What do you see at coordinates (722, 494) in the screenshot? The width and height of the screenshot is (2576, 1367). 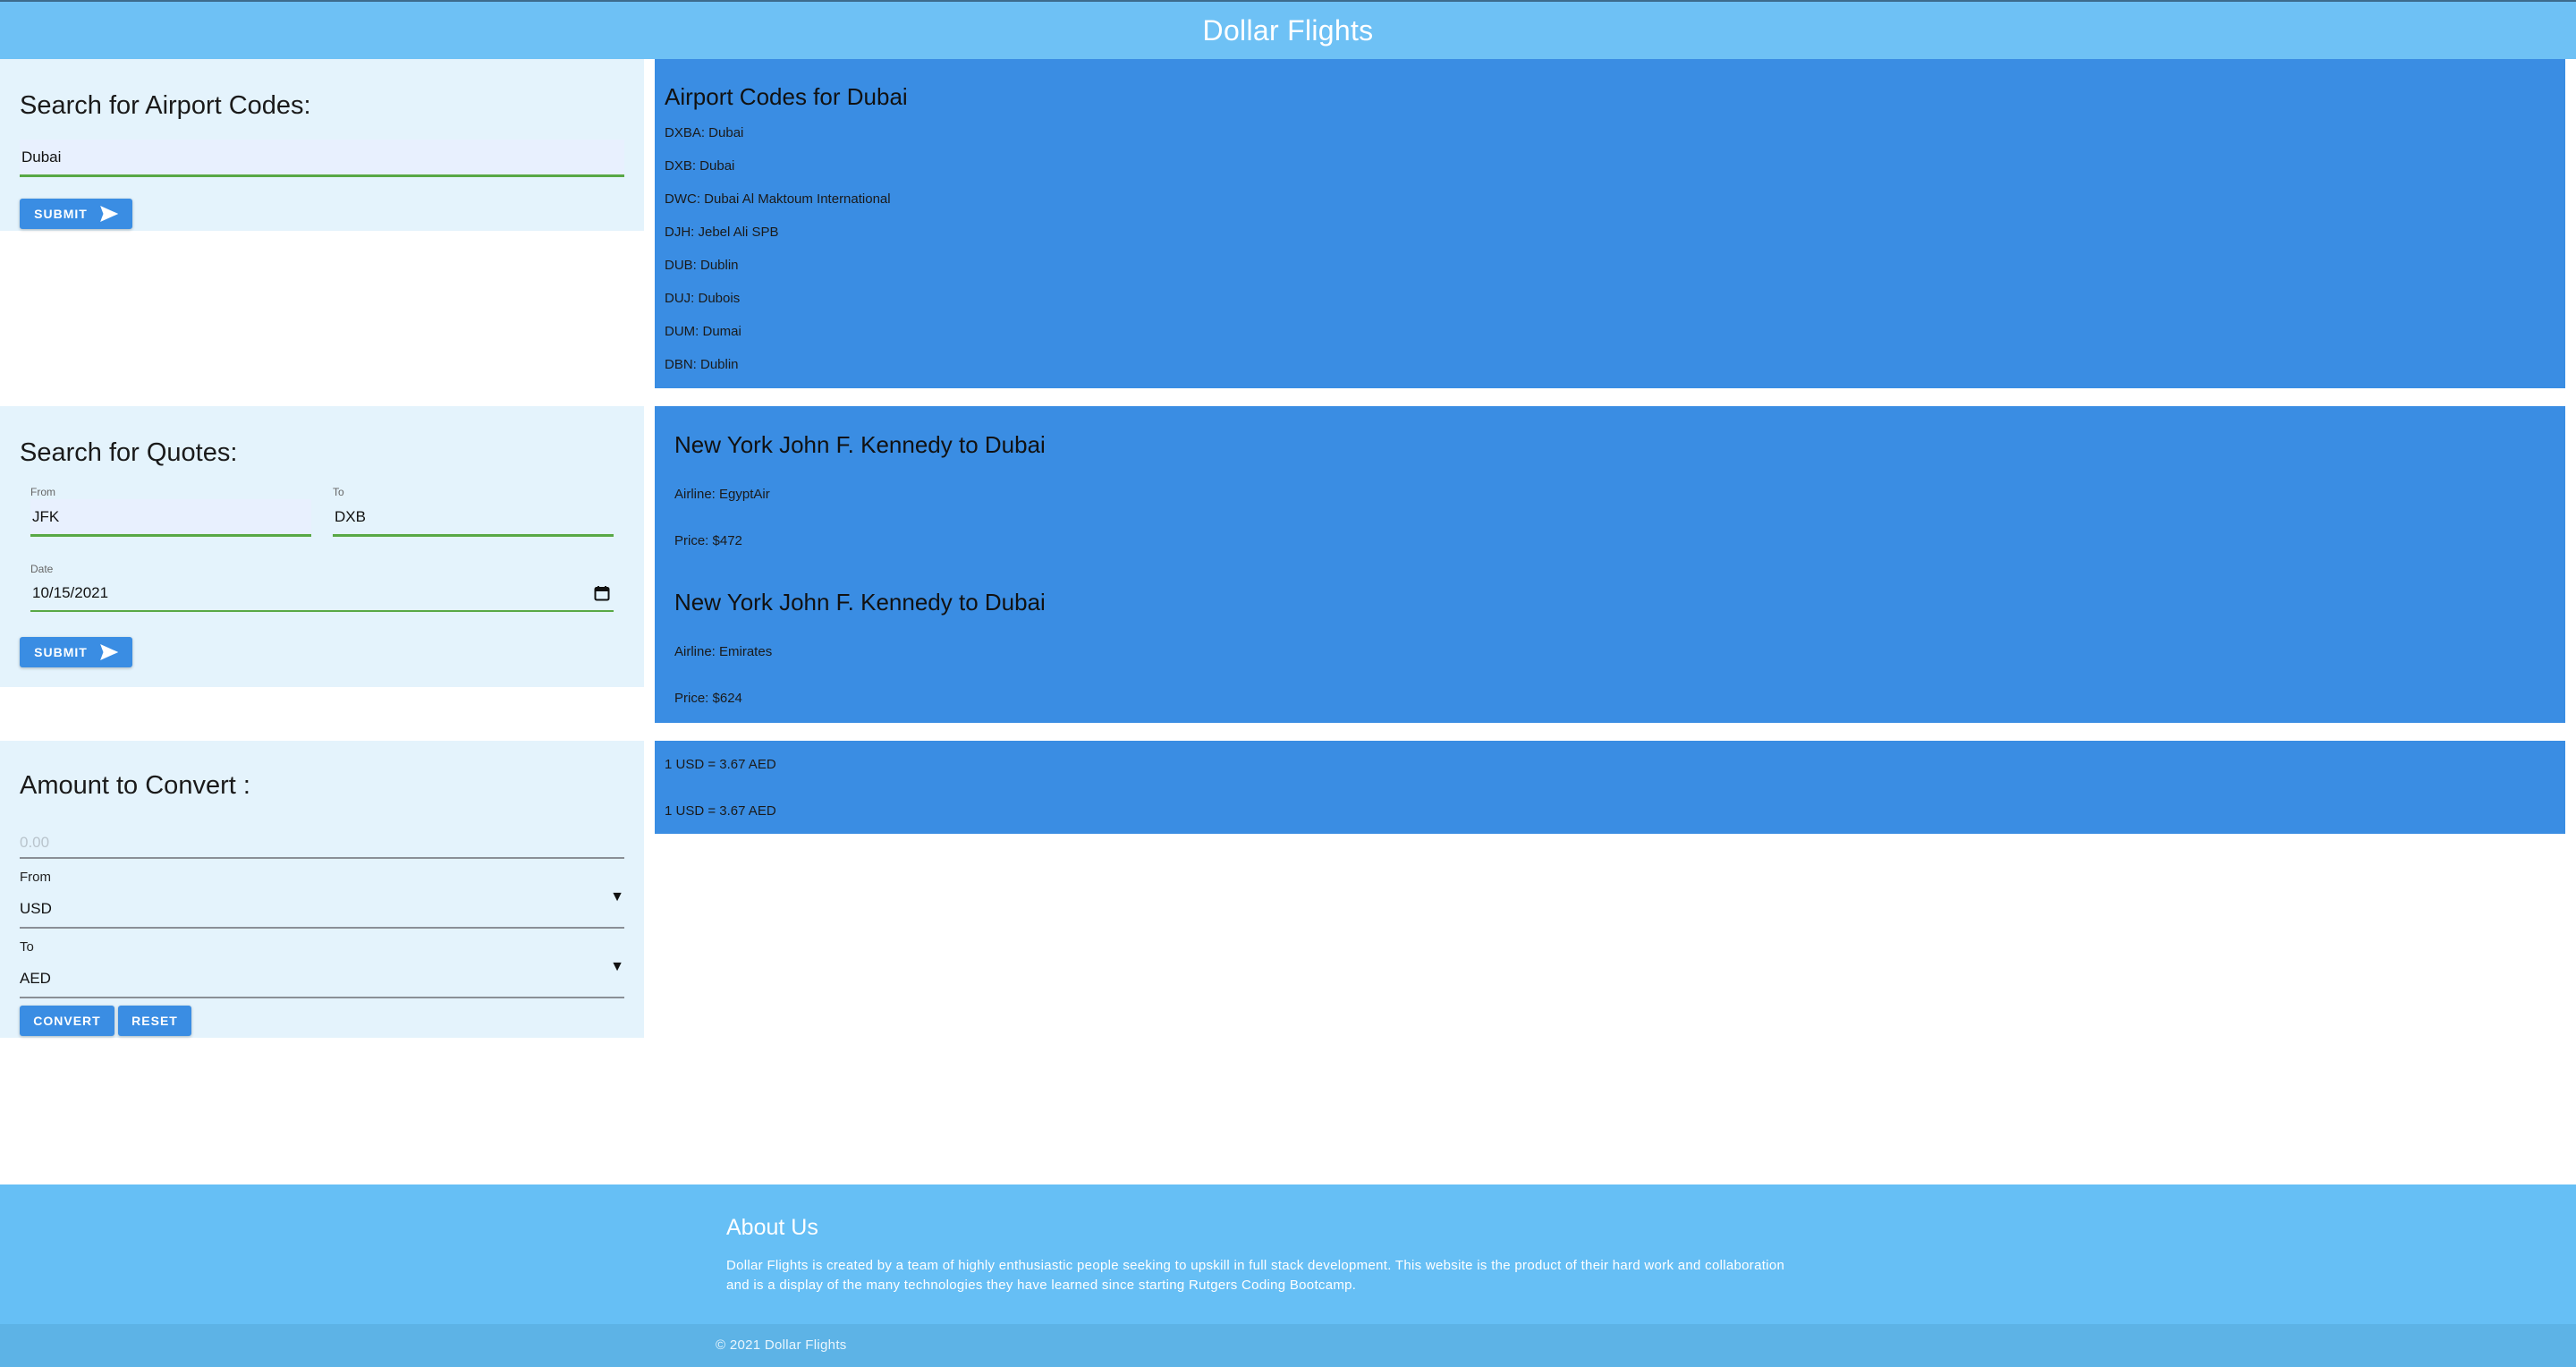 I see `quote-airline: Airline: EgyptAir` at bounding box center [722, 494].